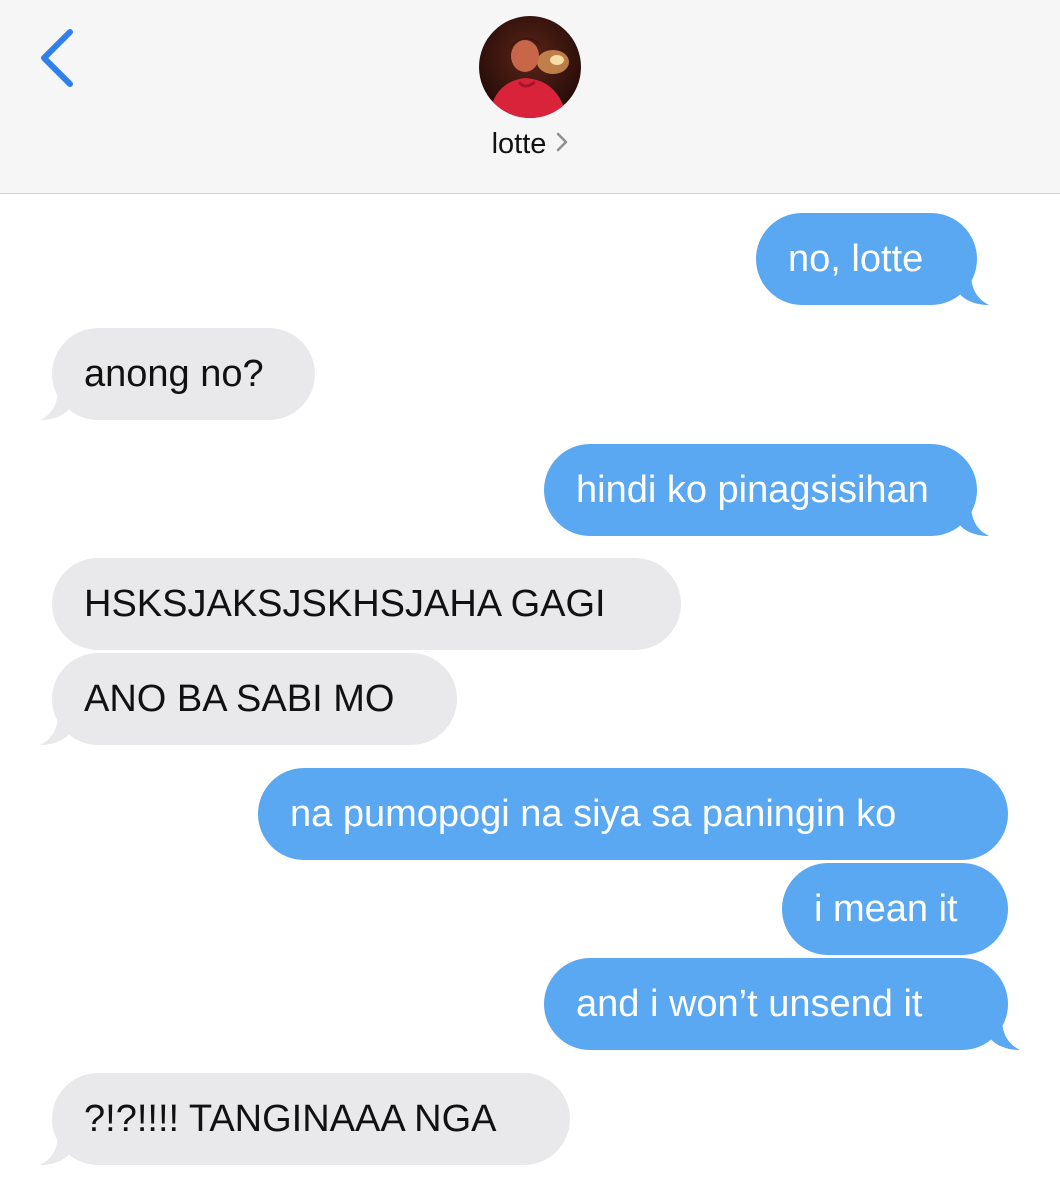 This screenshot has height=1200, width=1060. I want to click on sent-message-bubble: na pumopogi na siya sa paningin ko, so click(633, 814).